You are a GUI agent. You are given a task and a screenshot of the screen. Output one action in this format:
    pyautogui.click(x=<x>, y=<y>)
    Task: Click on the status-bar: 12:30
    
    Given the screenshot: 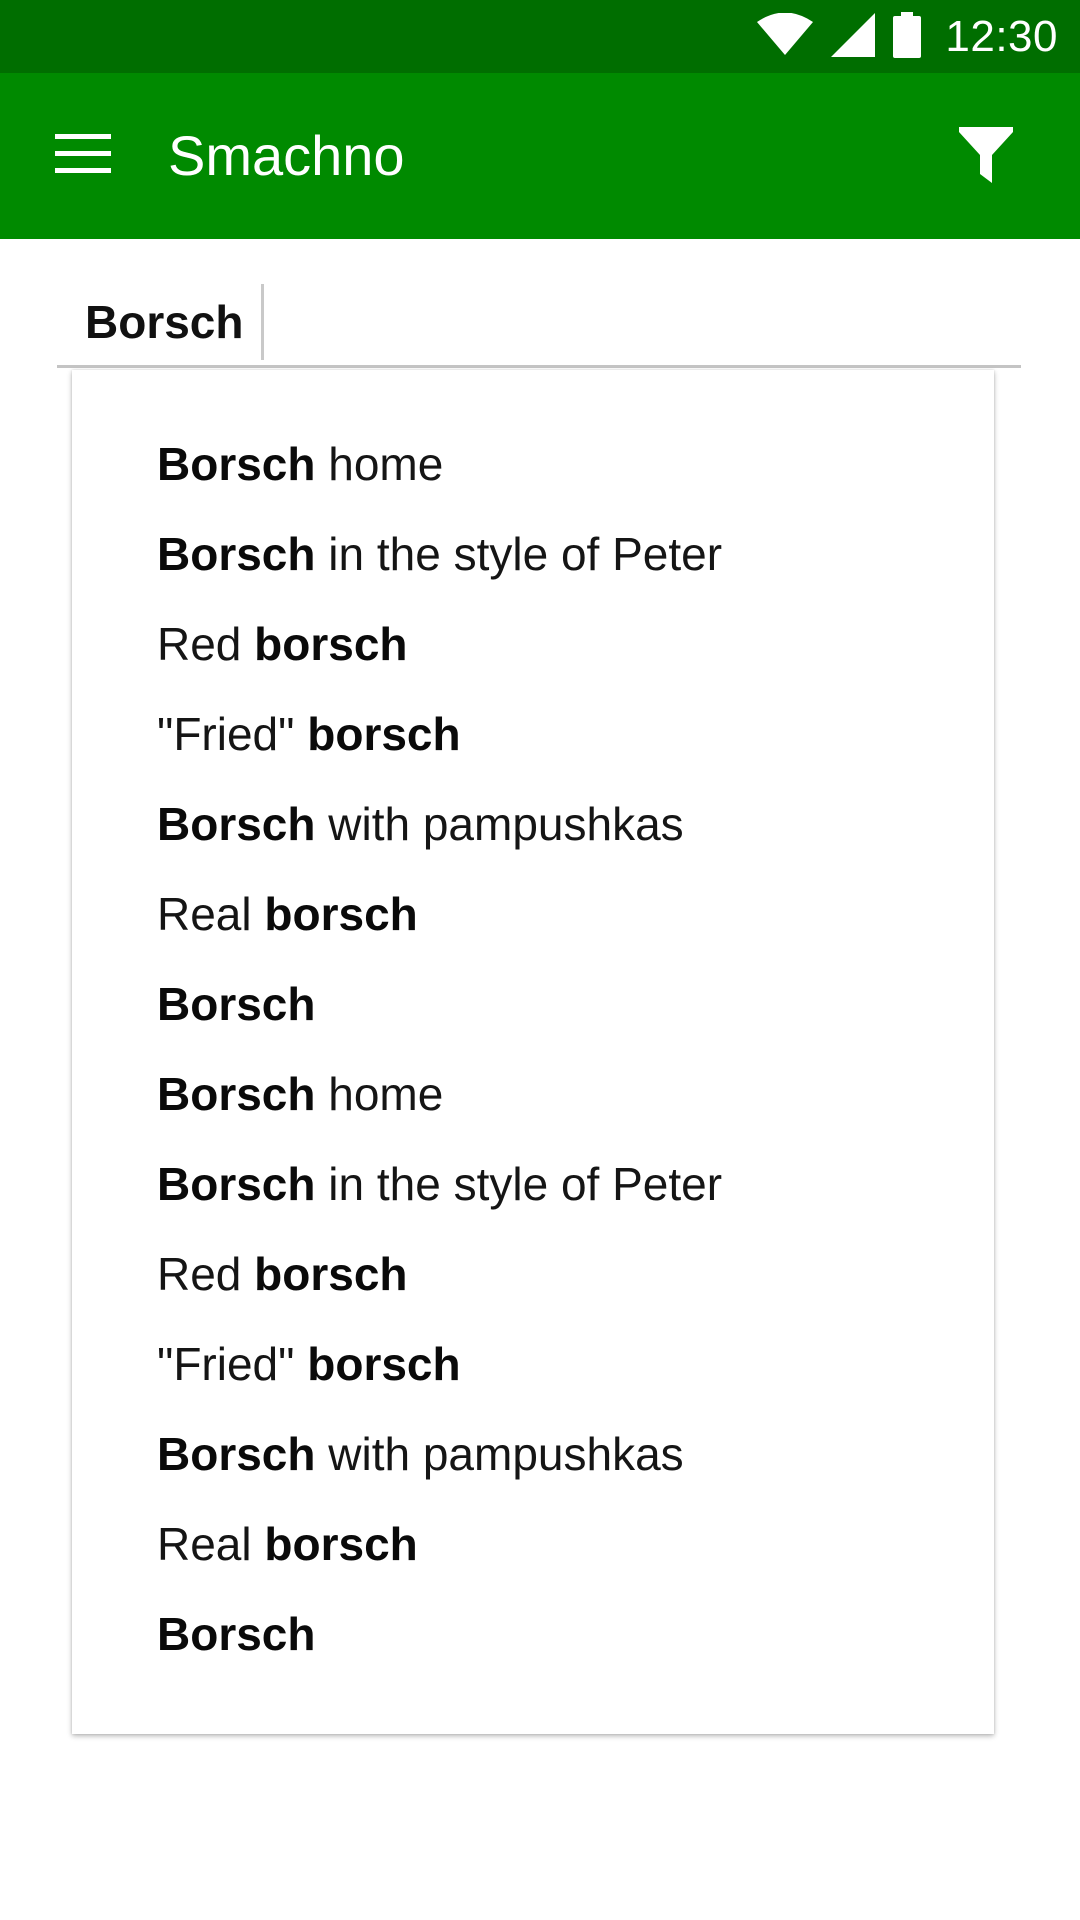 What is the action you would take?
    pyautogui.click(x=540, y=36)
    